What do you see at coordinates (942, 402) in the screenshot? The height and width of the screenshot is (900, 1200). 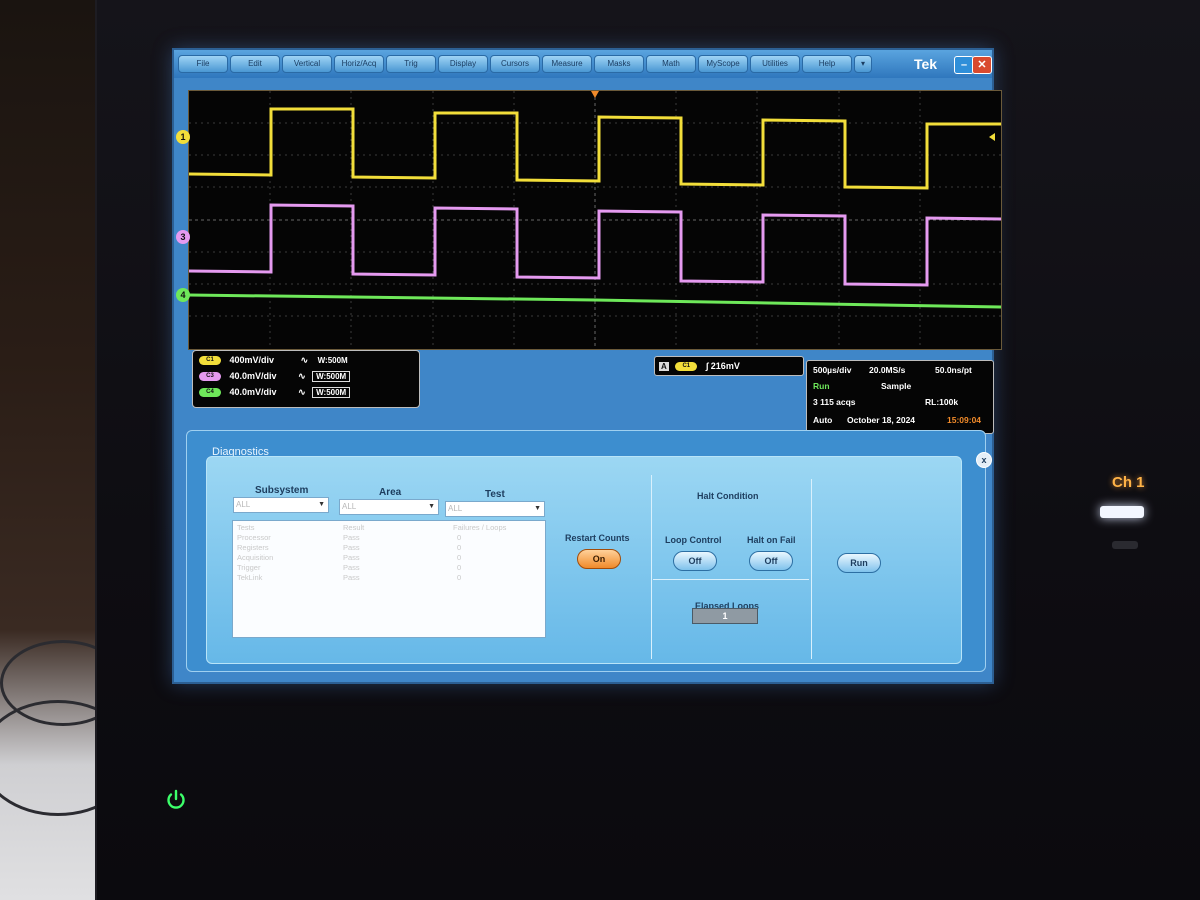 I see `record-length: RL:100k` at bounding box center [942, 402].